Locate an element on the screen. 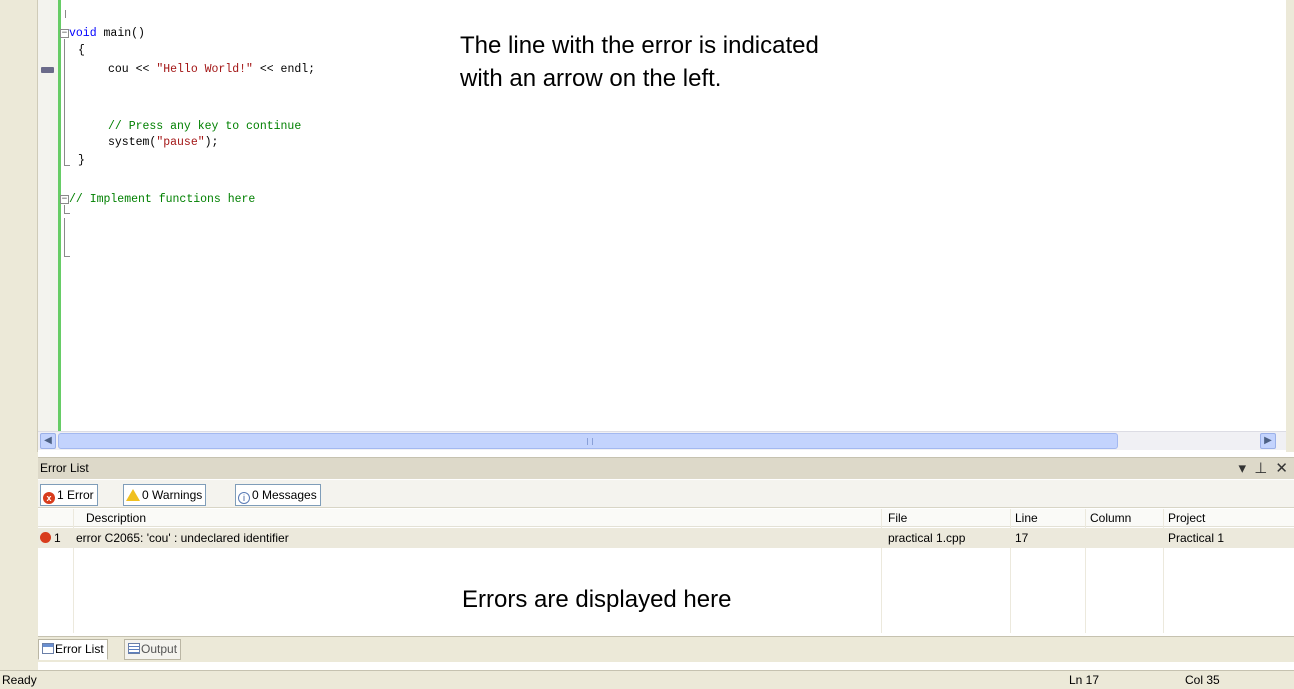 This screenshot has width=1294, height=689. code-text: system( is located at coordinates (132, 142).